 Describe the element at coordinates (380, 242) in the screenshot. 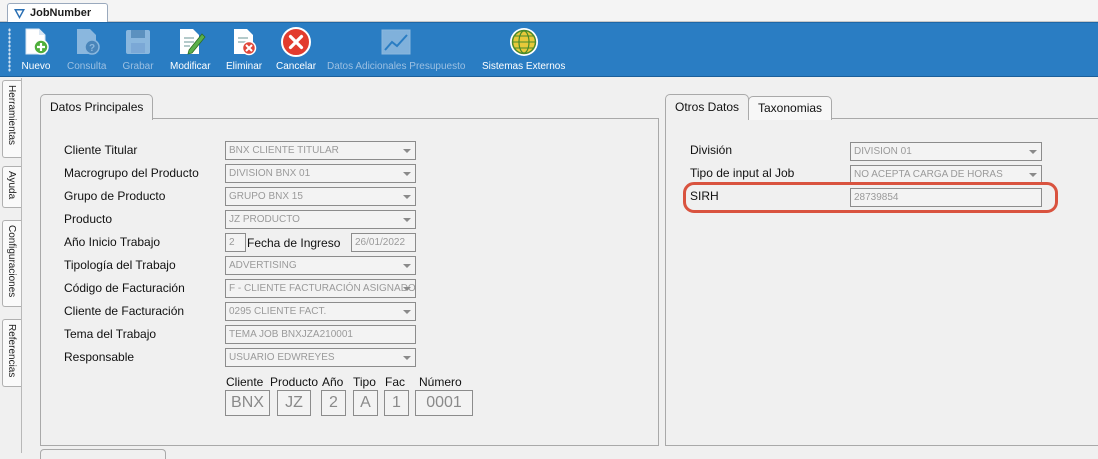

I see `field-value: 26/01/2022` at that location.